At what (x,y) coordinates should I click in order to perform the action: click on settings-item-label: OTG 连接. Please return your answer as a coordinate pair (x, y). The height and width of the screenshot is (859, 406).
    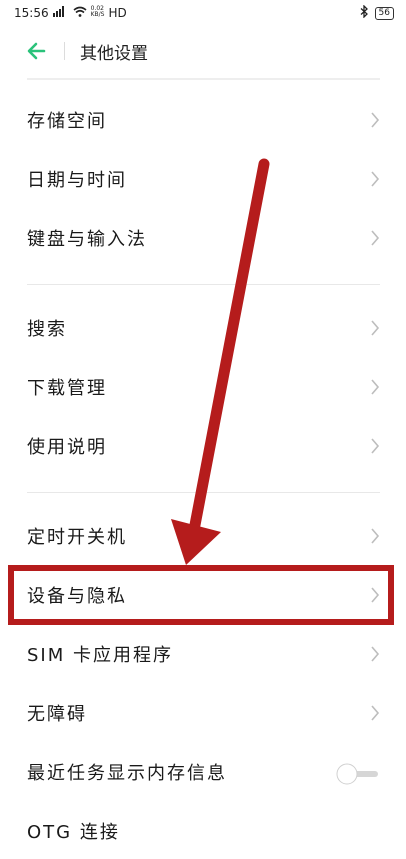
    Looking at the image, I should click on (73, 832).